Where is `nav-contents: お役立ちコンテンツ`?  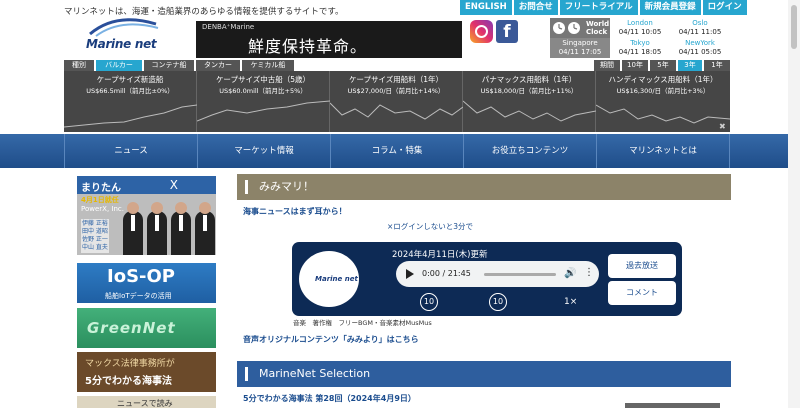 nav-contents: お役立ちコンテンツ is located at coordinates (529, 151).